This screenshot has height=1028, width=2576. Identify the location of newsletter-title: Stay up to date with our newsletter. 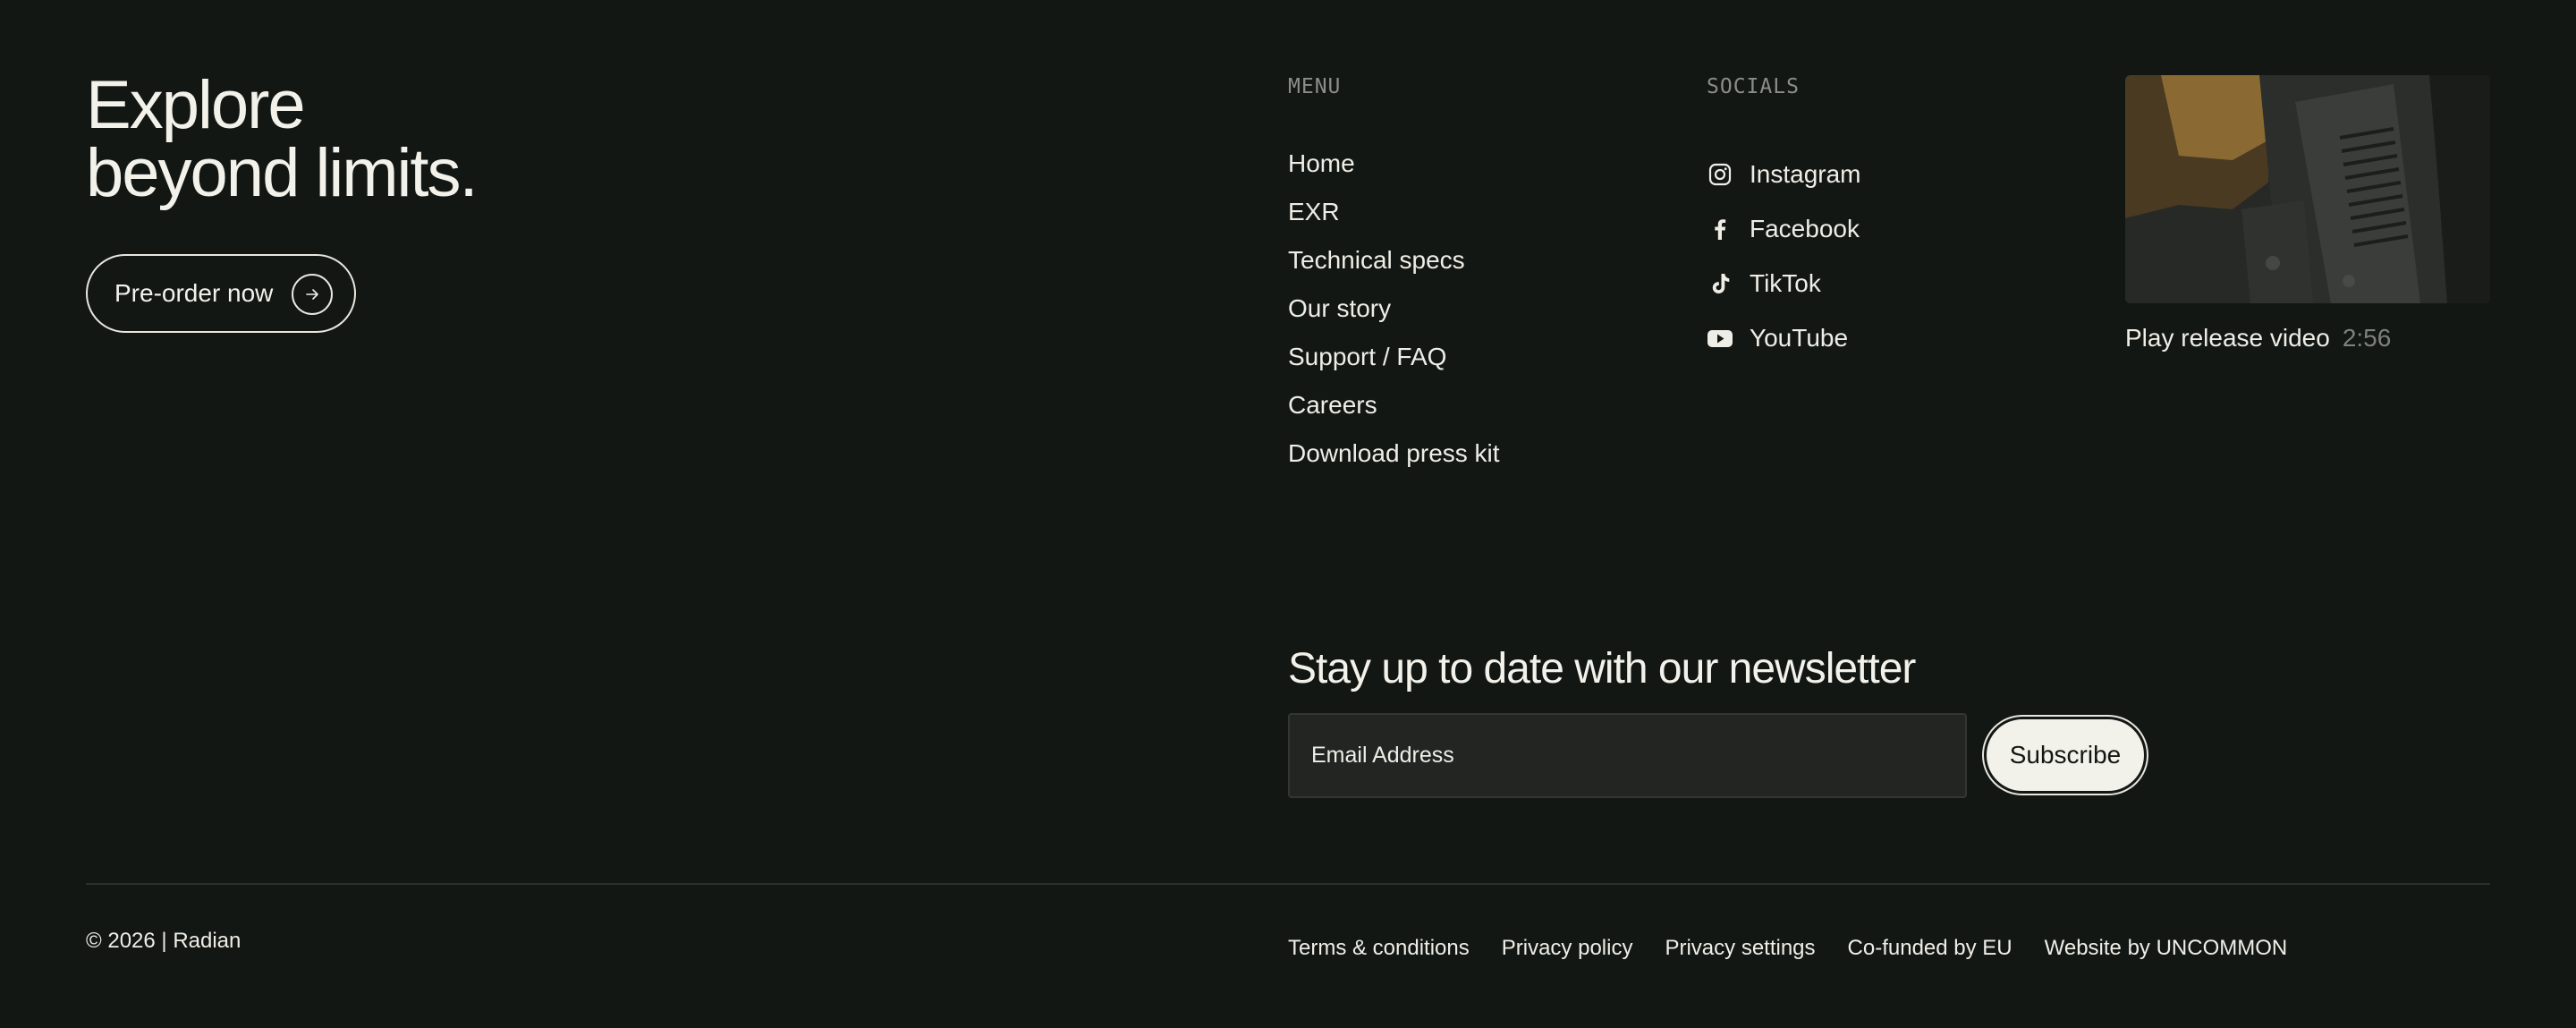
(1602, 668).